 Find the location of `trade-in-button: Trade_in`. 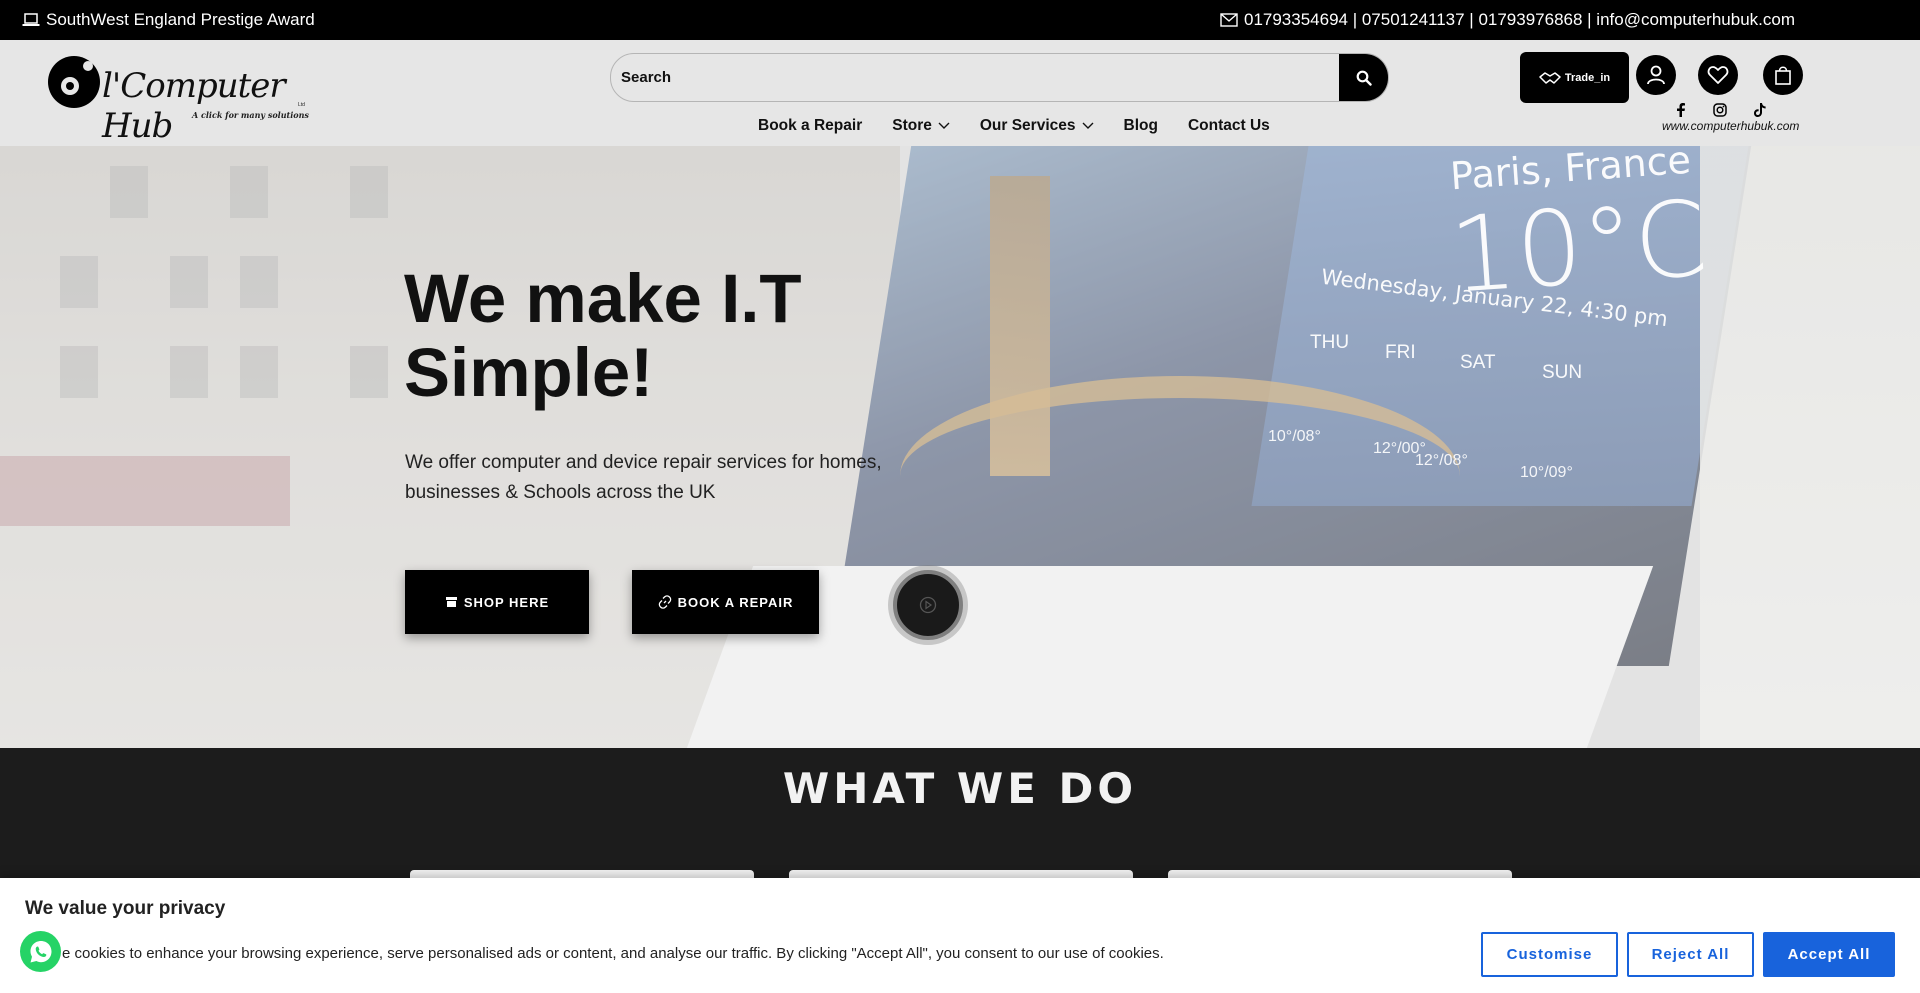

trade-in-button: Trade_in is located at coordinates (1574, 77).